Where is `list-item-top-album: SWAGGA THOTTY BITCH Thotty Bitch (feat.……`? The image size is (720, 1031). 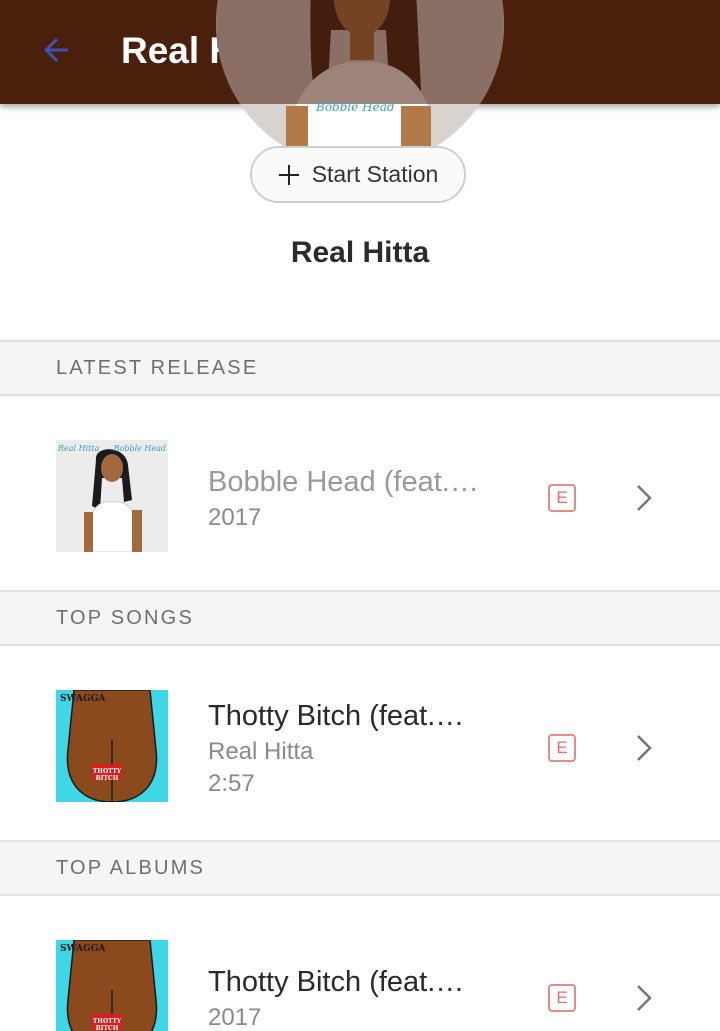 list-item-top-album: SWAGGA THOTTY BITCH Thotty Bitch (feat.…… is located at coordinates (360, 965).